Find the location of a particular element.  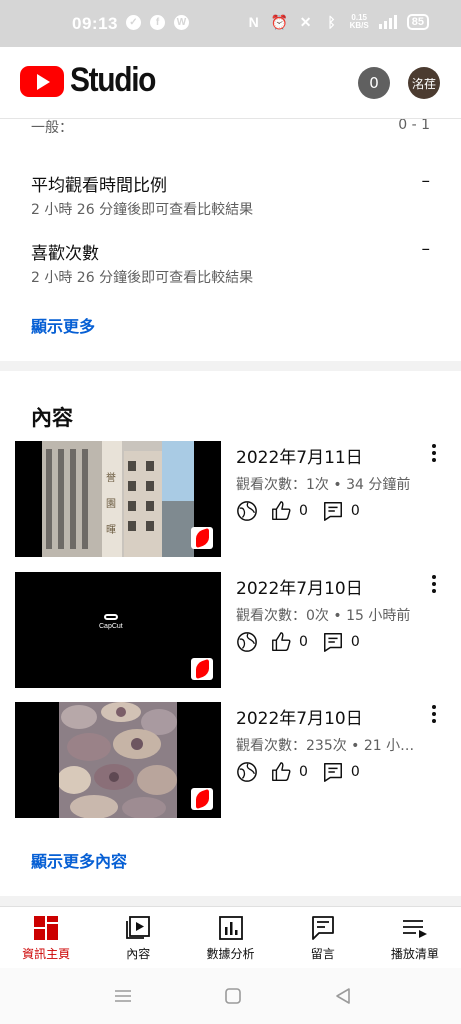

metric-row-avg-view-percentage: 平均觀看時間比例 2 小時 26 分鐘後即可查看比較結果 – is located at coordinates (230, 199).